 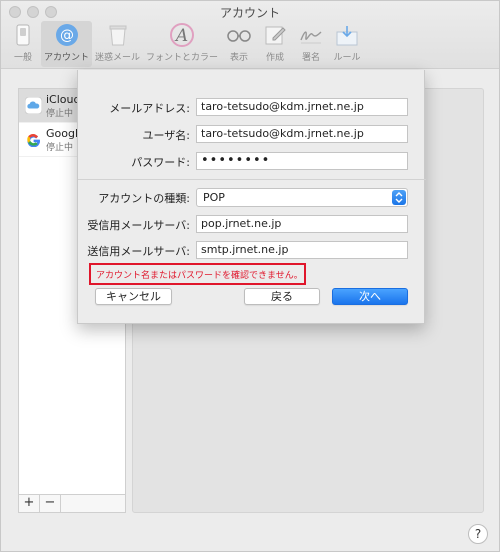 What do you see at coordinates (399, 197) in the screenshot?
I see `chevron-up-down-icon` at bounding box center [399, 197].